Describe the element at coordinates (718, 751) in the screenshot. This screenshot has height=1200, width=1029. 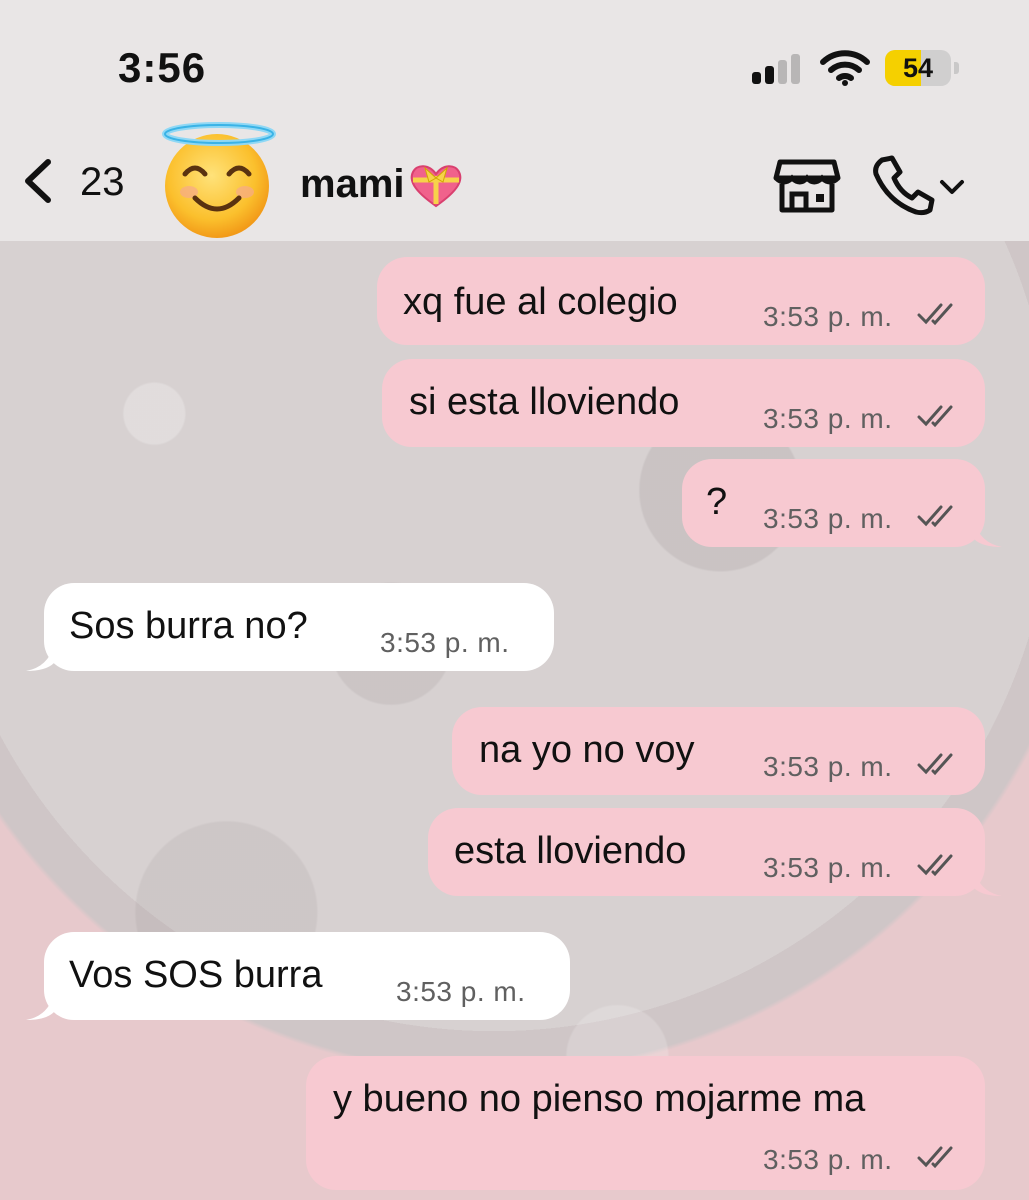
I see `message-bubble-outgoing: na yo no voy 3:53 p. m.` at that location.